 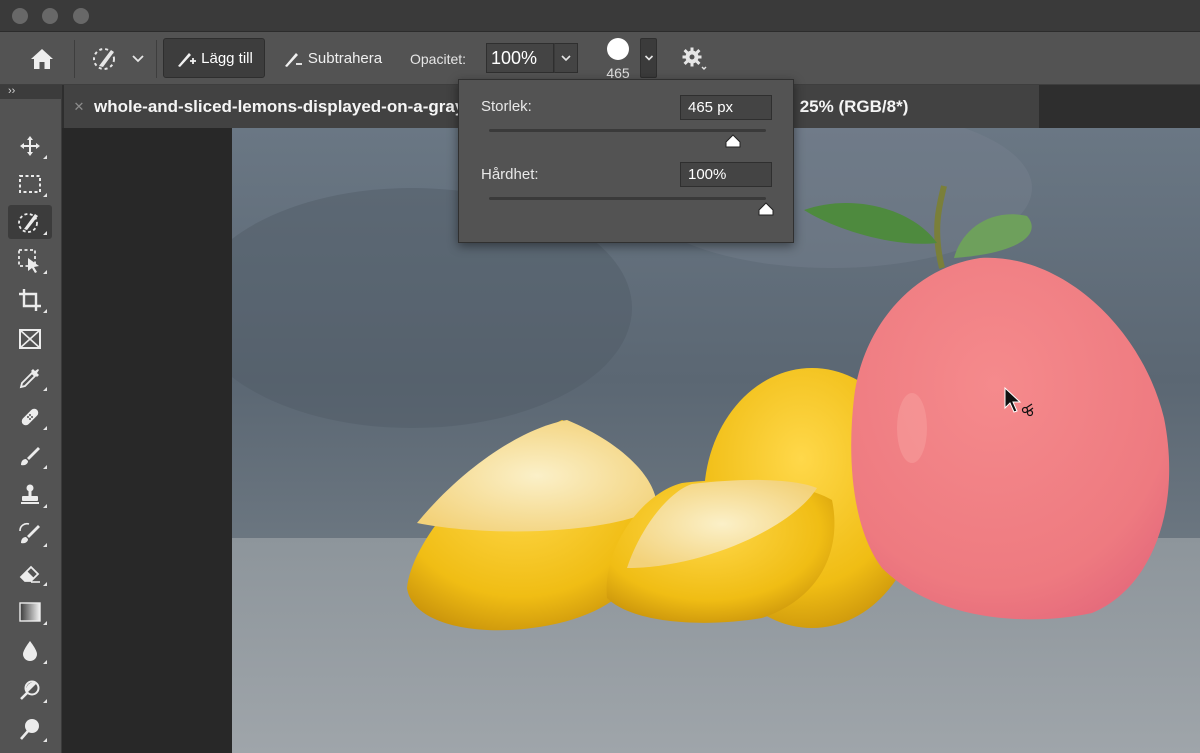 What do you see at coordinates (766, 209) in the screenshot?
I see `hardness-slider-thumb` at bounding box center [766, 209].